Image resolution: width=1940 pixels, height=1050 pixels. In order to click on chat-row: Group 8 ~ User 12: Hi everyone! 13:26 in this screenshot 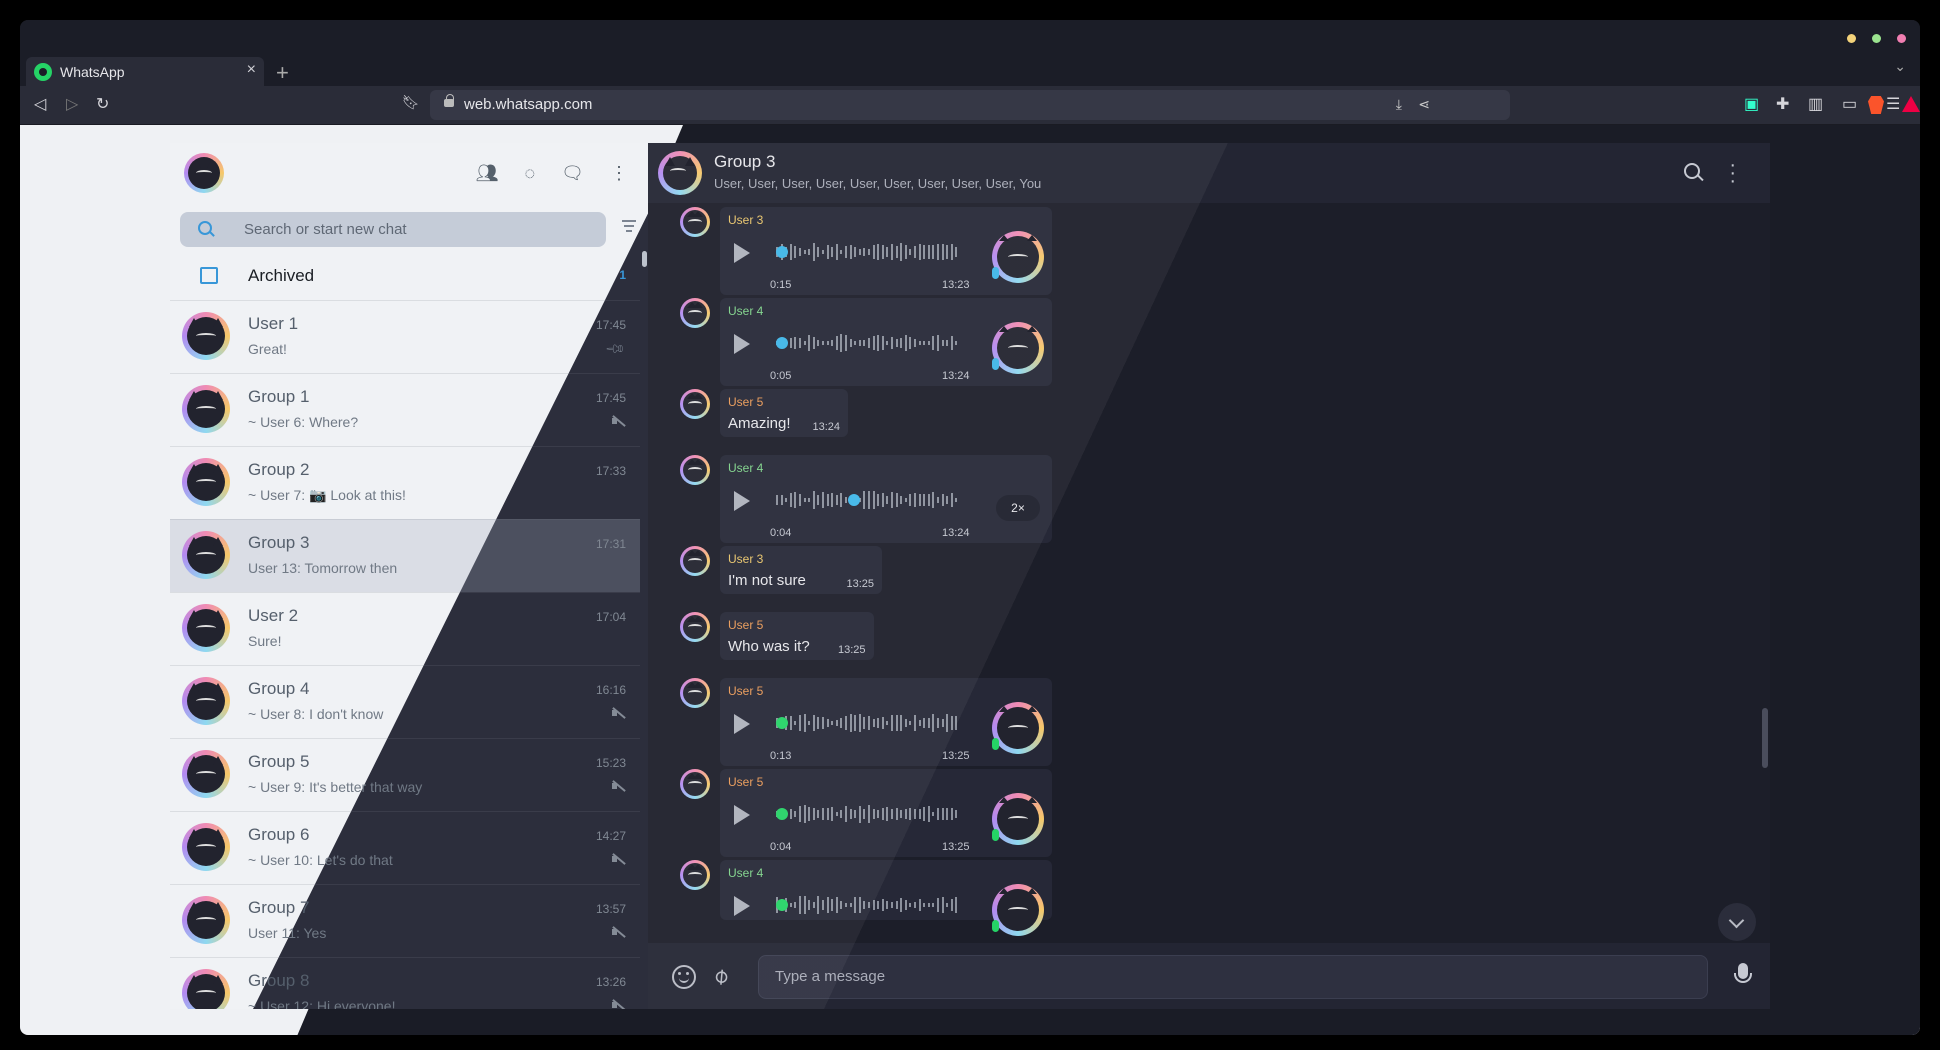, I will do `click(405, 983)`.